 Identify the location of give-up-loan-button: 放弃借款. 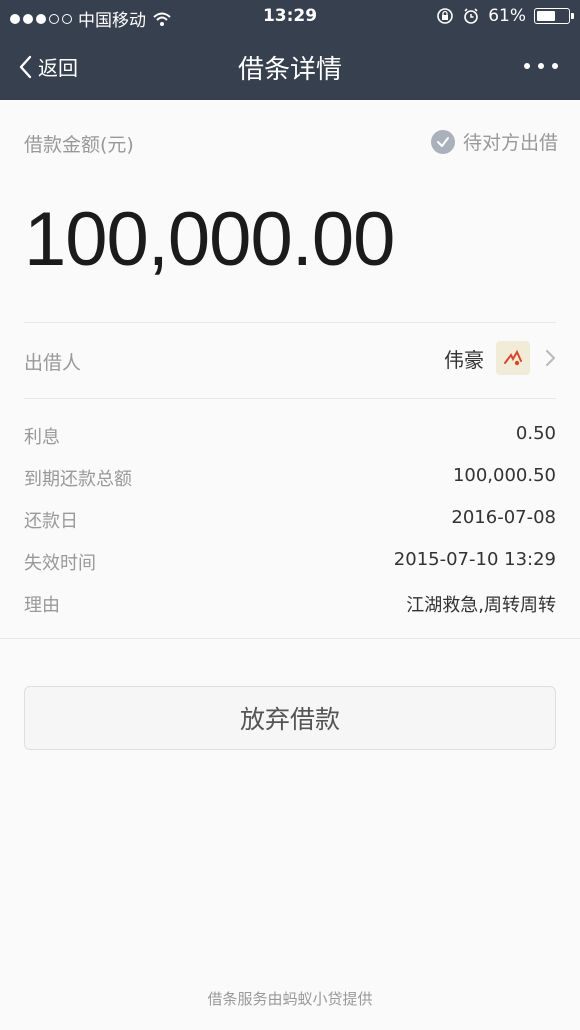
(290, 718).